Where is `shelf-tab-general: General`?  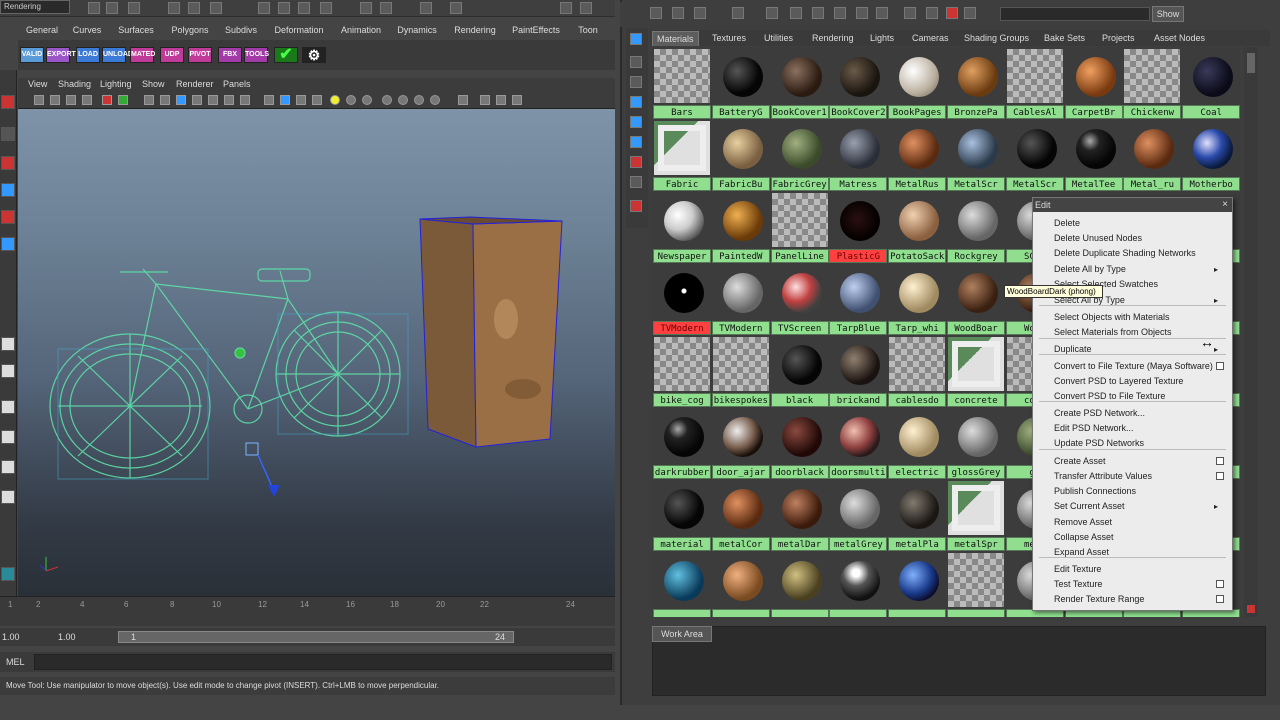 shelf-tab-general: General is located at coordinates (42, 30).